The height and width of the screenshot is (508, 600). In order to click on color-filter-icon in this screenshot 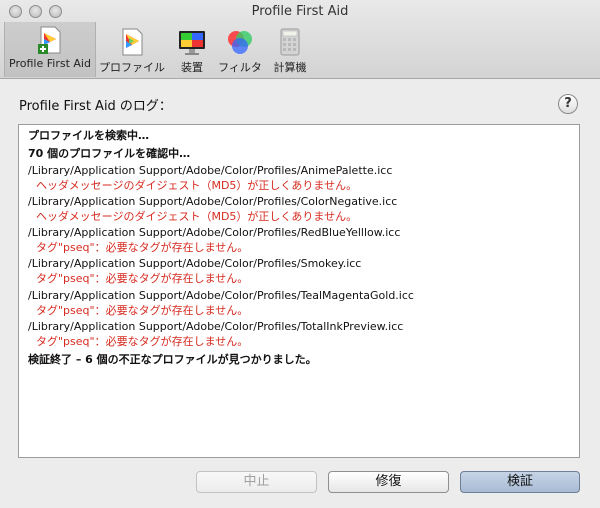, I will do `click(240, 42)`.